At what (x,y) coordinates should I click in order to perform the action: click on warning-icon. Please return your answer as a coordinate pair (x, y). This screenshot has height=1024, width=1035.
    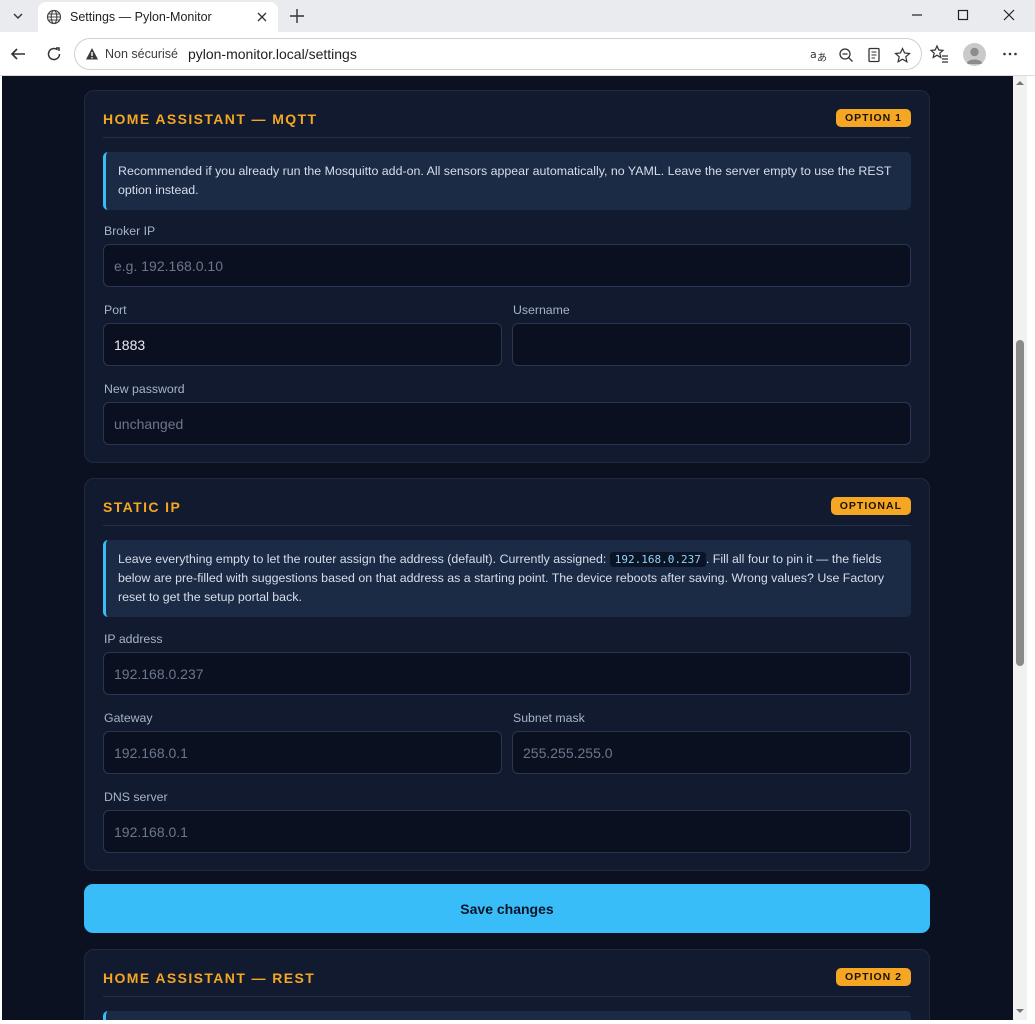
    Looking at the image, I should click on (92, 54).